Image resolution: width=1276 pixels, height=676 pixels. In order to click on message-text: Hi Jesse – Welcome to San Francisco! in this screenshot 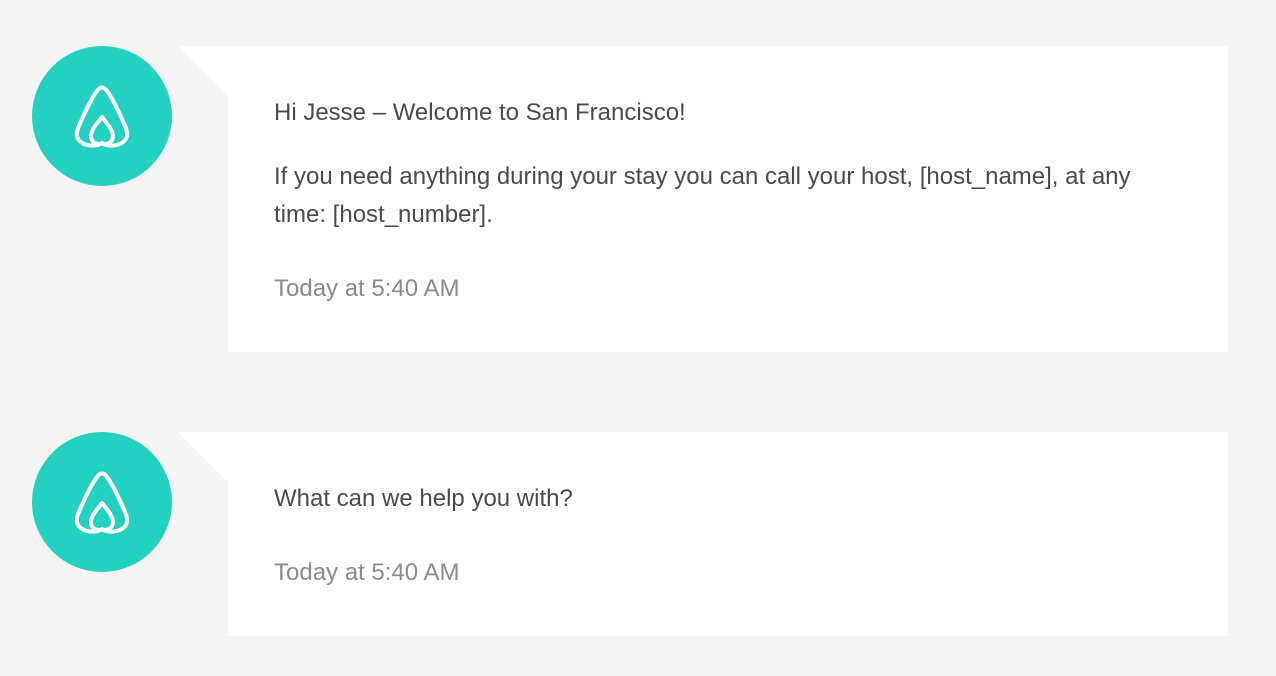, I will do `click(480, 112)`.